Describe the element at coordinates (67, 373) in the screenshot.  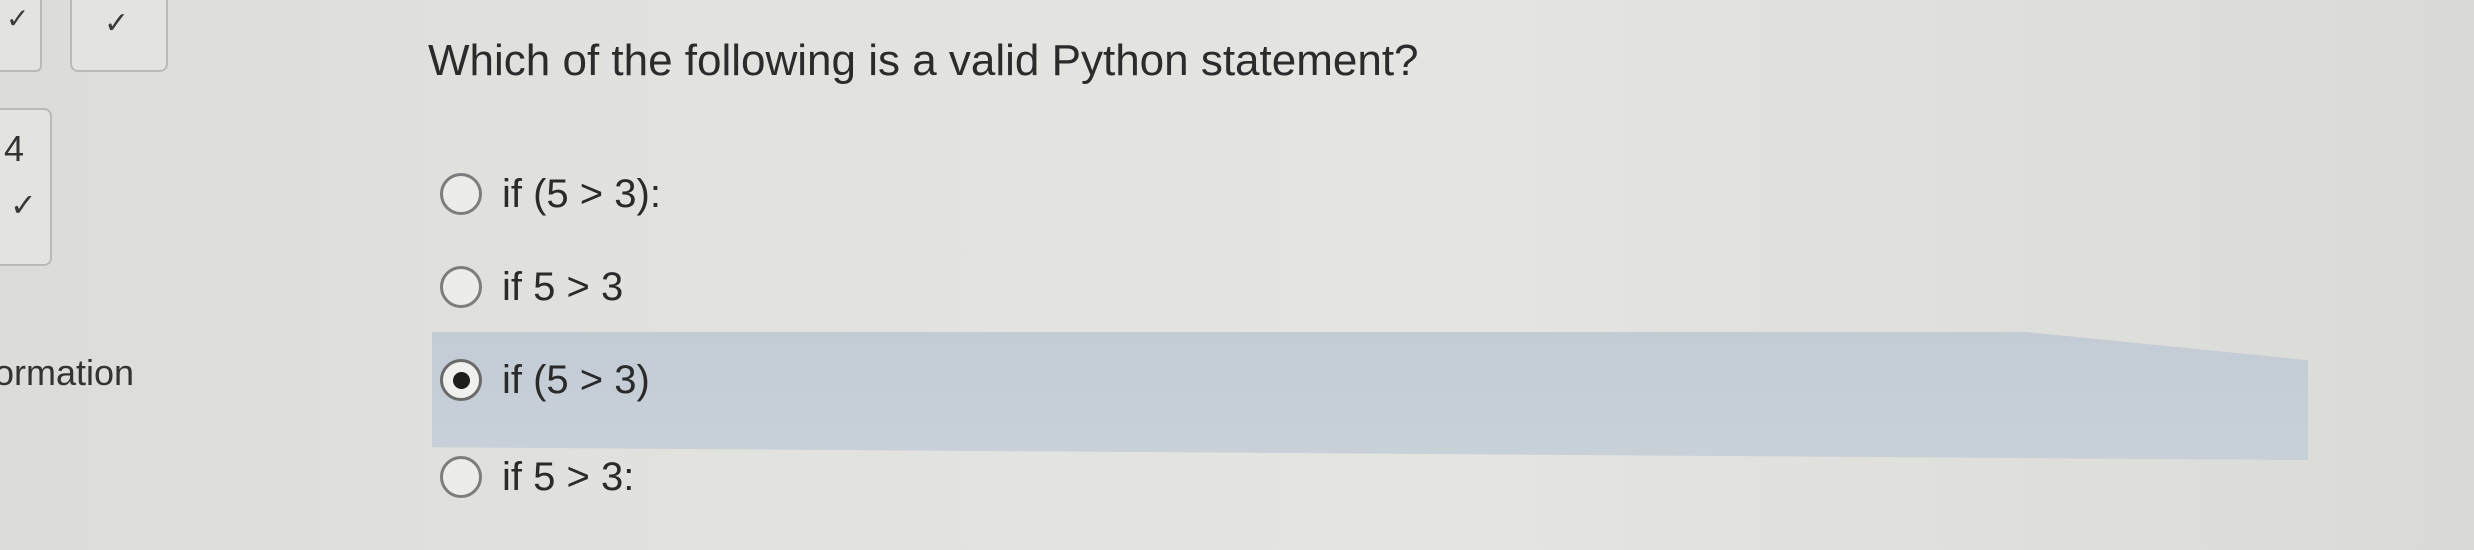
I see `sidebar-information-link: ormation` at that location.